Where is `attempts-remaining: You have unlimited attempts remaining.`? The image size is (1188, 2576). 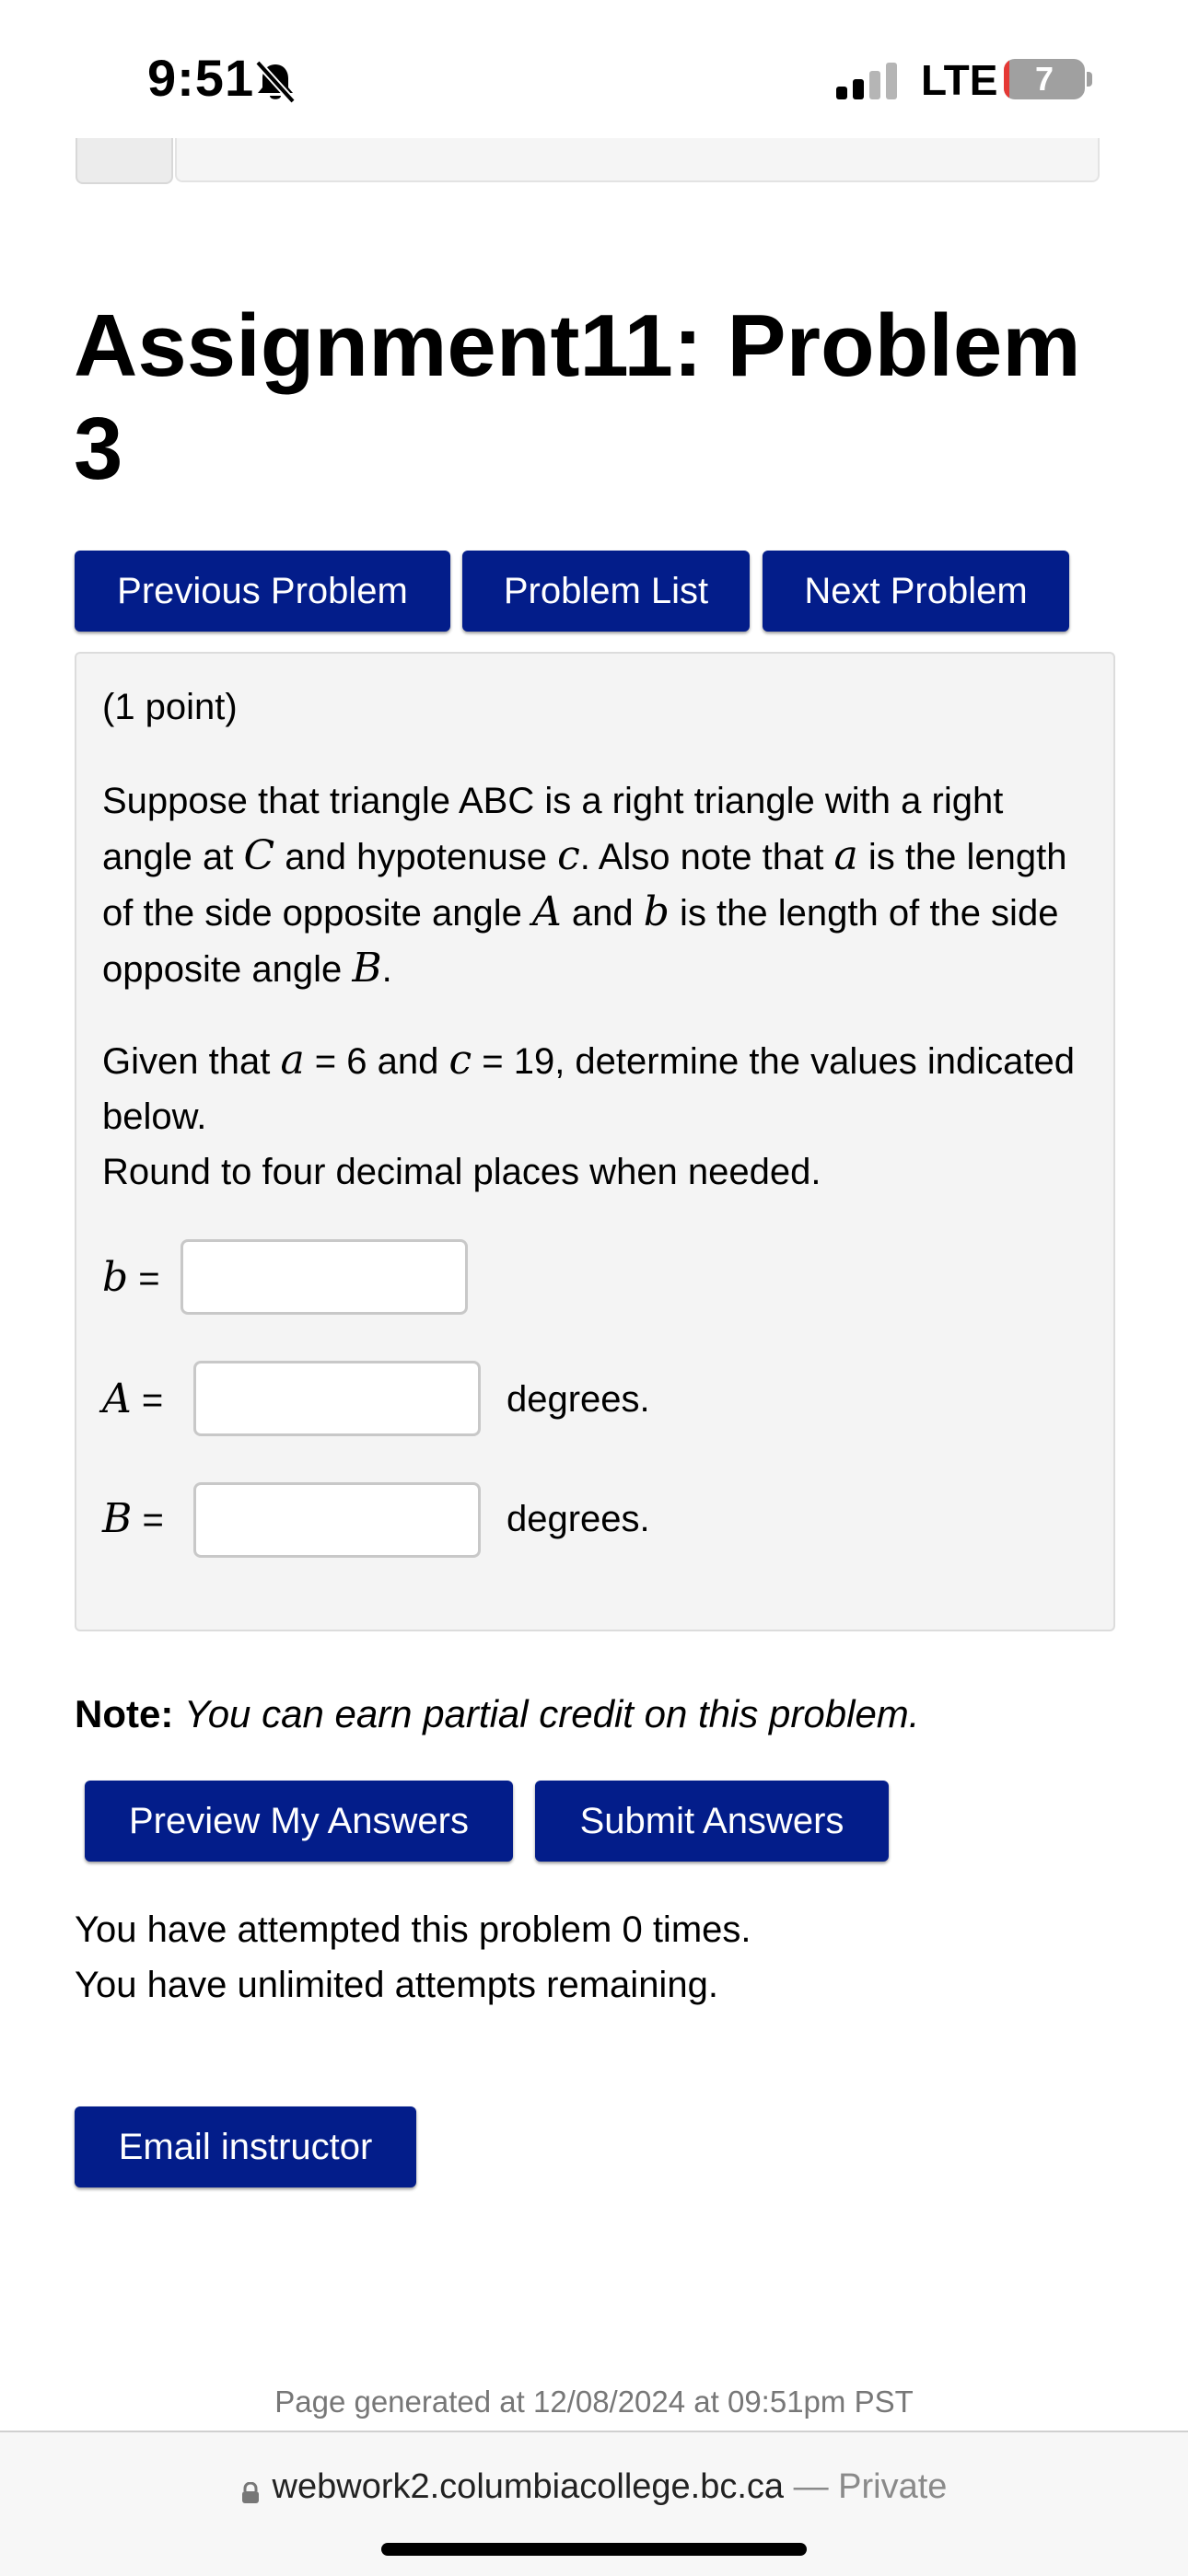
attempts-remaining: You have unlimited attempts remaining. is located at coordinates (396, 1985).